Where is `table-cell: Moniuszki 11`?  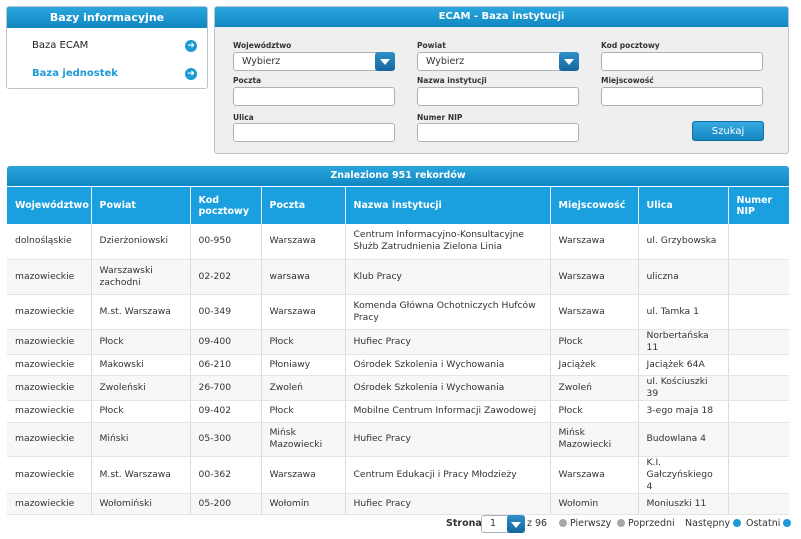 table-cell: Moniuszki 11 is located at coordinates (683, 504).